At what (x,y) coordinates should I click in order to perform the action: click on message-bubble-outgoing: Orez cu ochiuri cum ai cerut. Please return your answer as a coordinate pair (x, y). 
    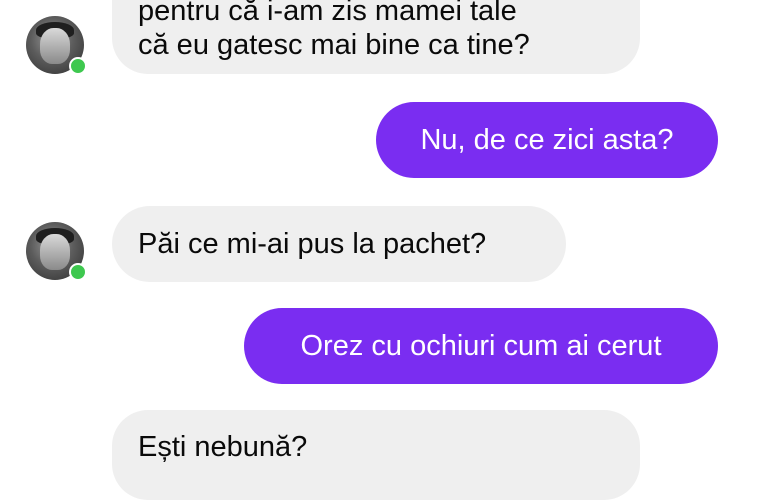
    Looking at the image, I should click on (481, 346).